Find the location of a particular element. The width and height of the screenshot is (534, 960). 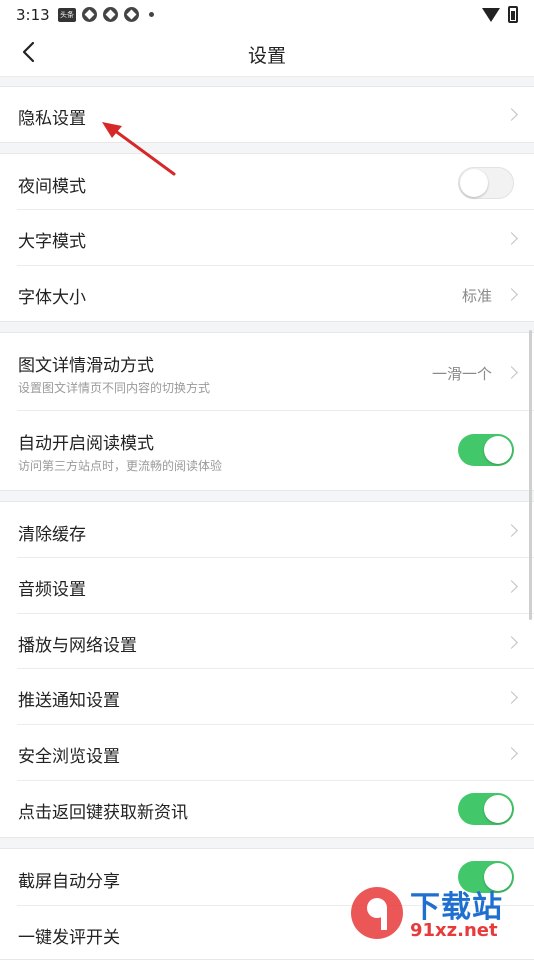

setting-label: 字体大小 is located at coordinates (52, 298).